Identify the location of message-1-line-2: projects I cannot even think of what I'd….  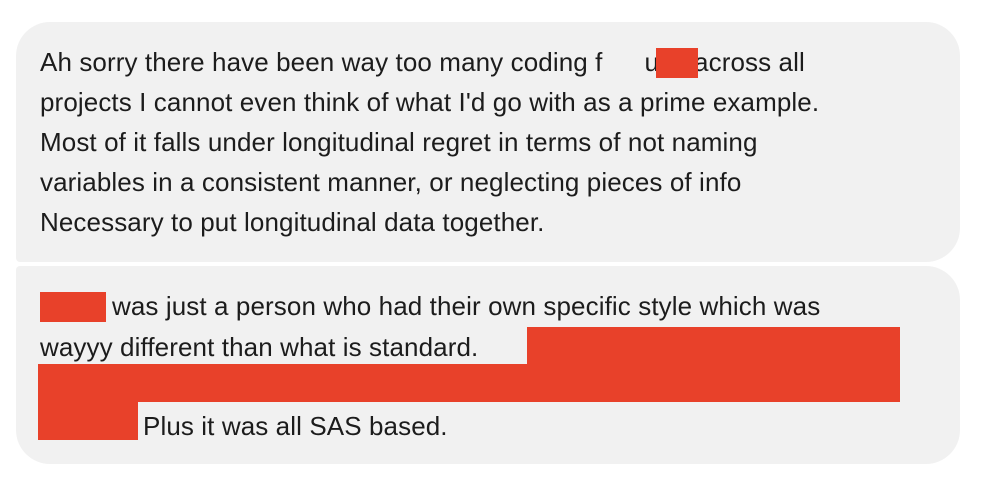
(430, 102).